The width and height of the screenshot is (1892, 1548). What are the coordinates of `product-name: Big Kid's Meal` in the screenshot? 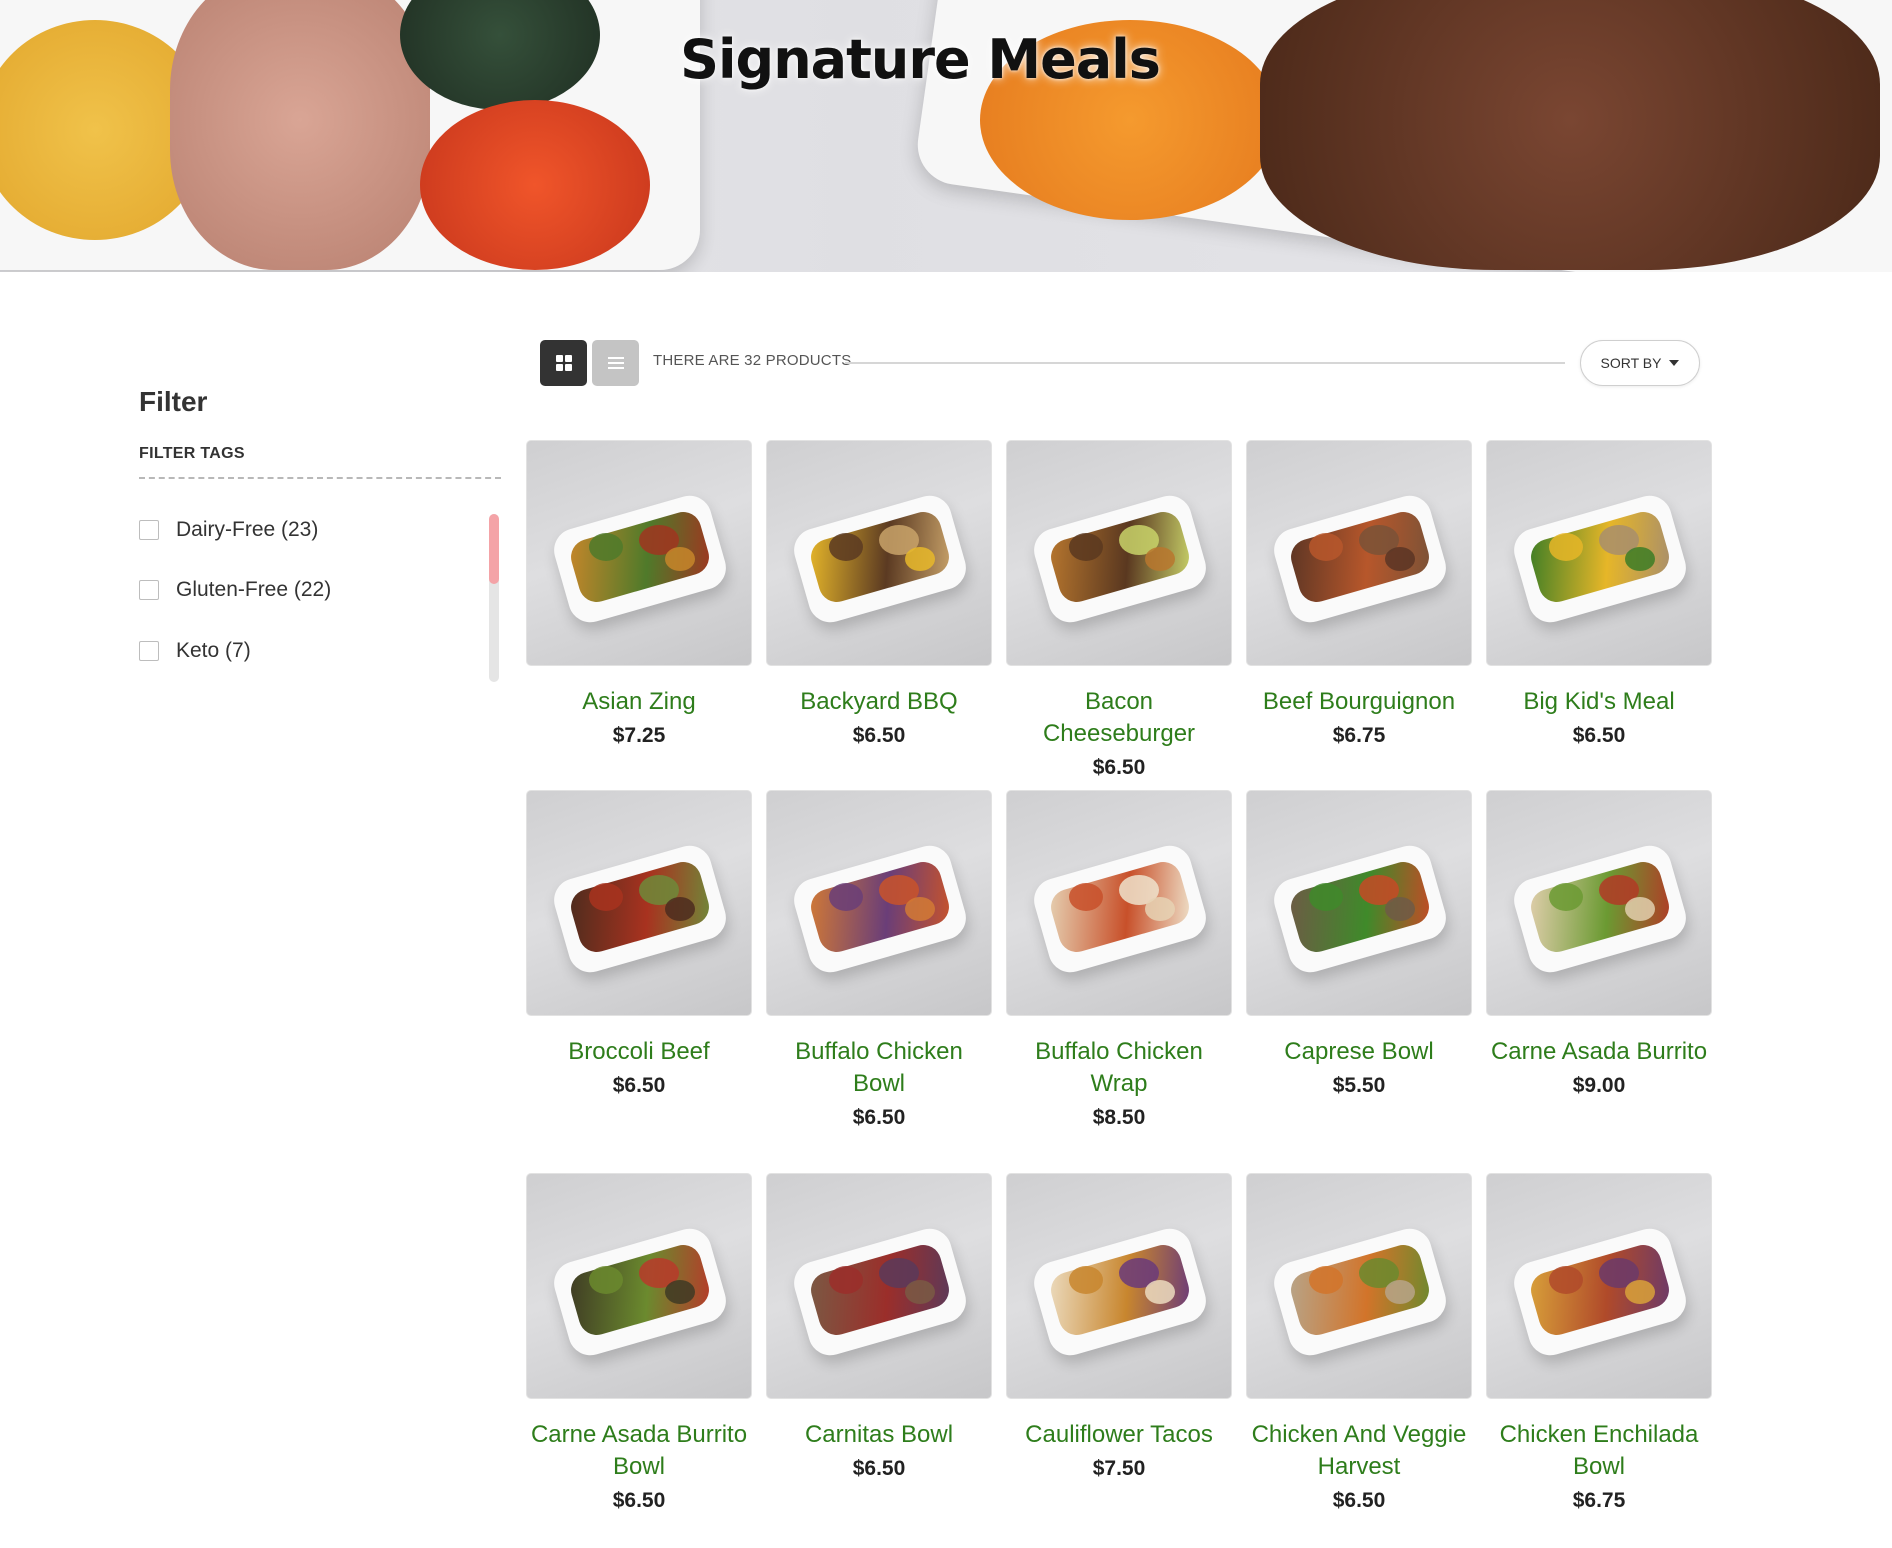 It's located at (1599, 702).